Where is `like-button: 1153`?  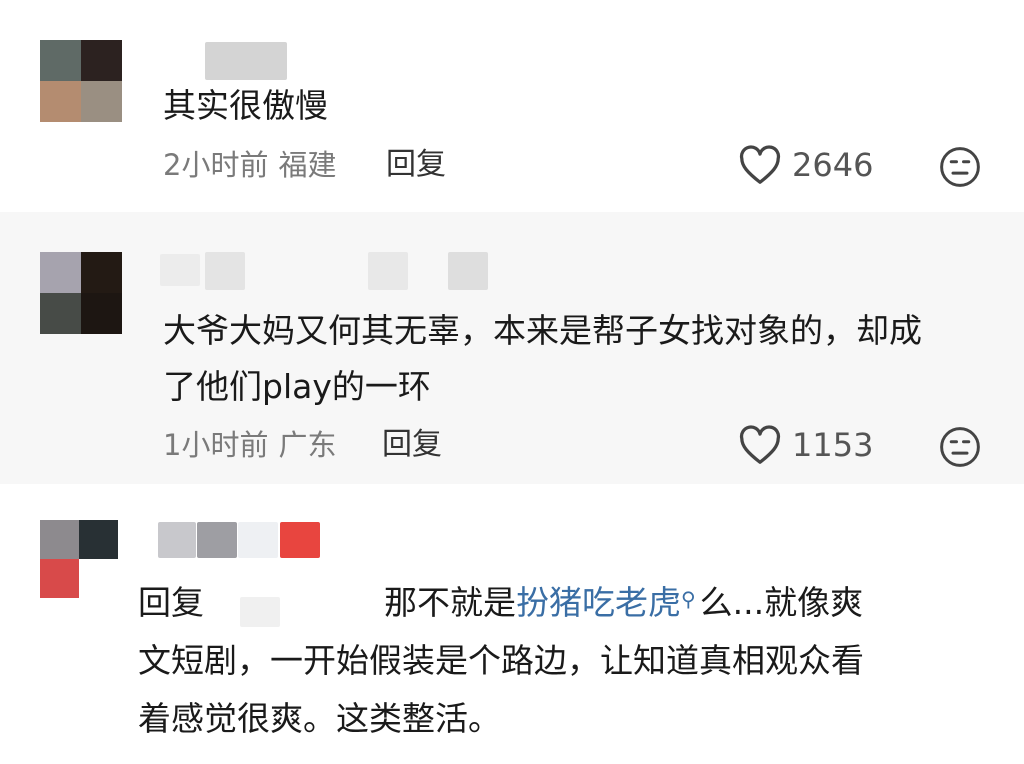 like-button: 1153 is located at coordinates (805, 445).